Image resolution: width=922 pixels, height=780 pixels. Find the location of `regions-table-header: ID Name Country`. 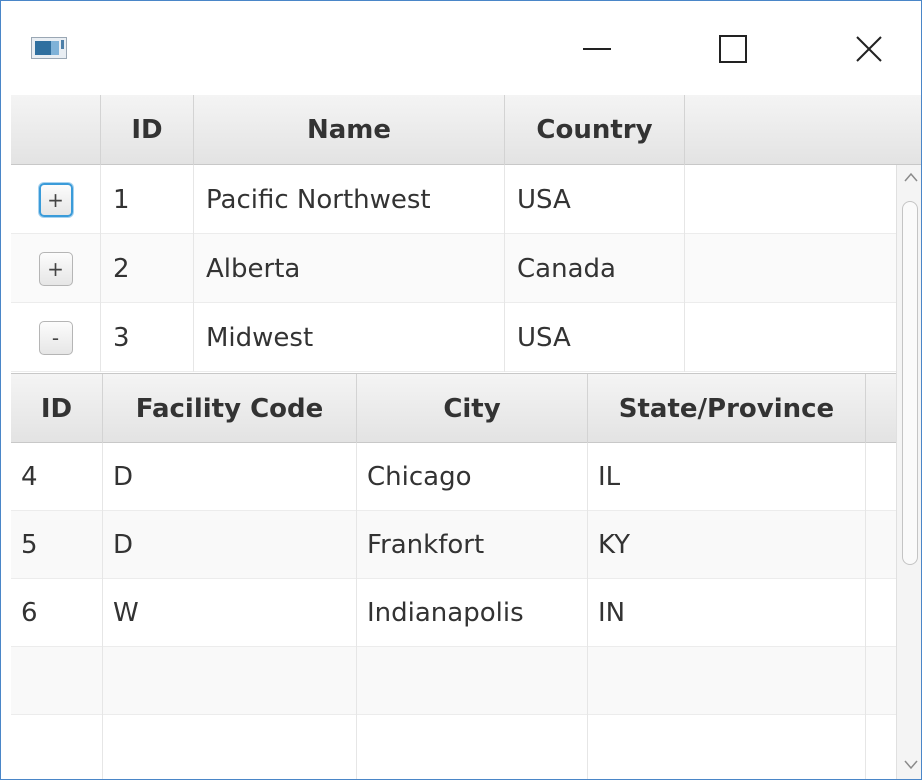

regions-table-header: ID Name Country is located at coordinates (466, 130).